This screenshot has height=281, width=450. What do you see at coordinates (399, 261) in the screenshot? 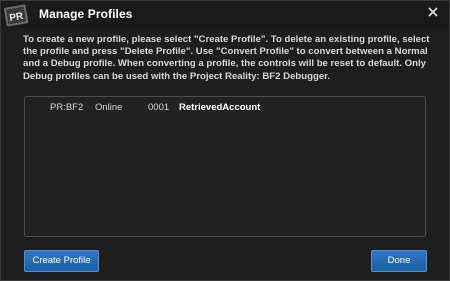
I see `done-button: Done` at bounding box center [399, 261].